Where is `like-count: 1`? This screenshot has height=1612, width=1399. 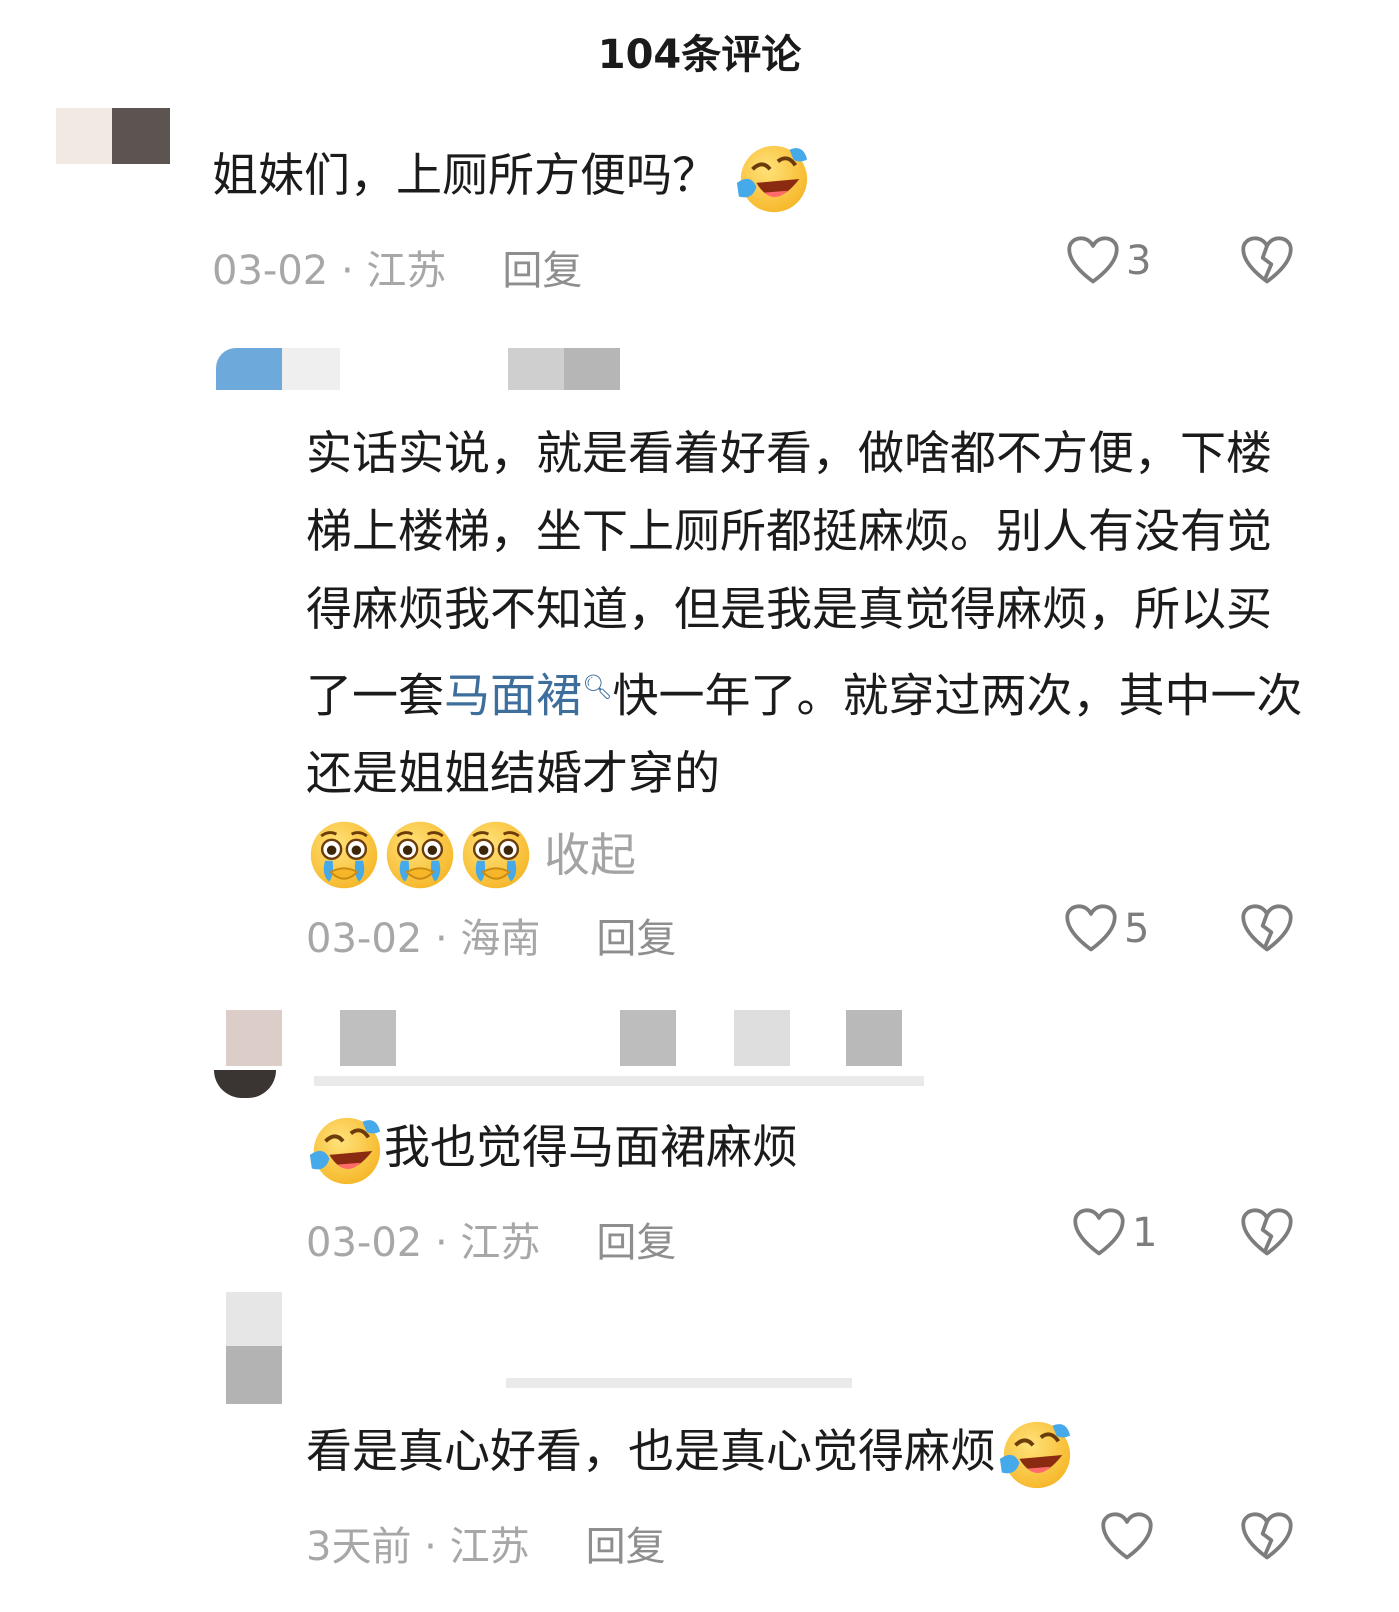
like-count: 1 is located at coordinates (1145, 1233).